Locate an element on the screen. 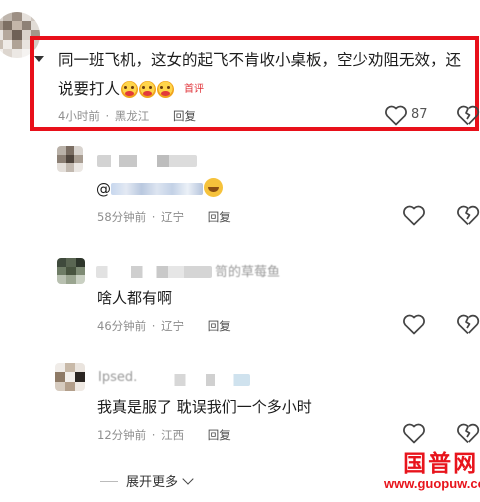 This screenshot has height=502, width=480. expand-more-label: 展开更多 is located at coordinates (152, 482).